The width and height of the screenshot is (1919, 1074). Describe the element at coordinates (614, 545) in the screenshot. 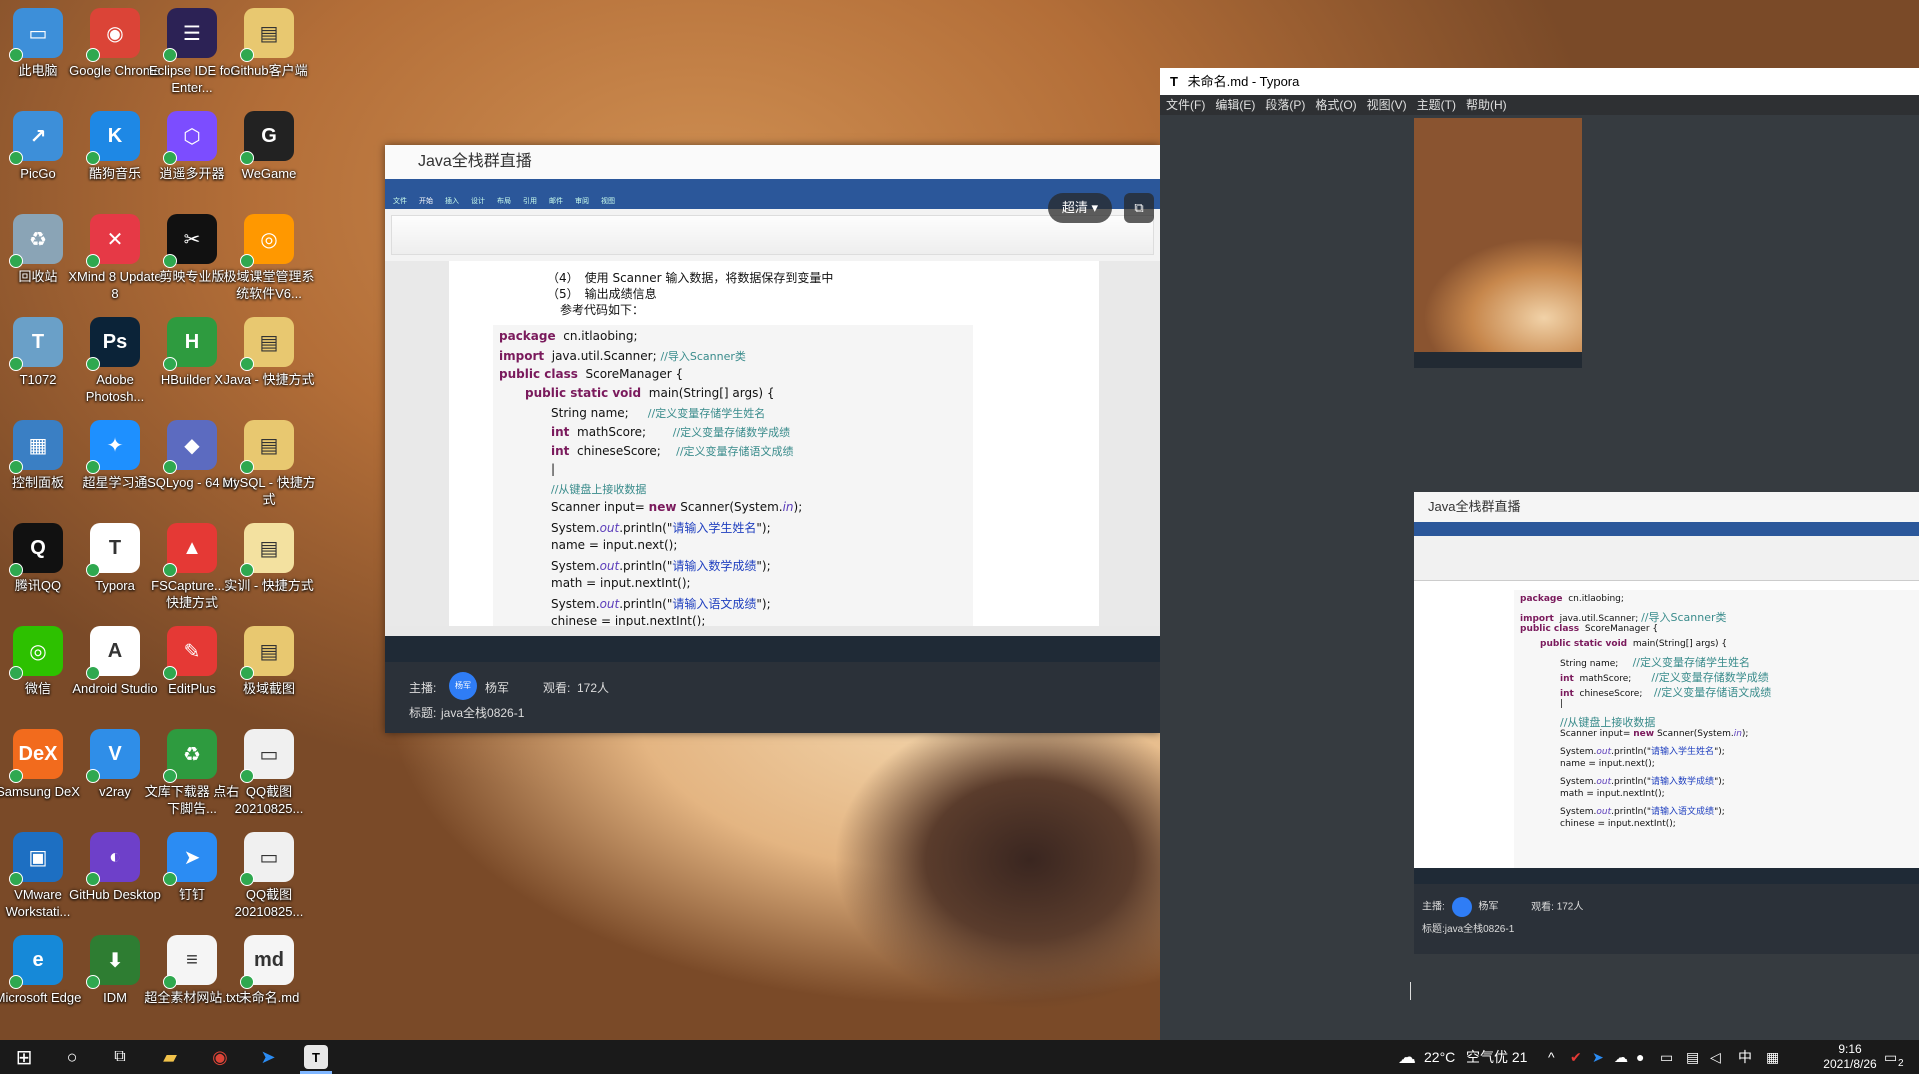

I see `code-line: name = input.next();` at that location.